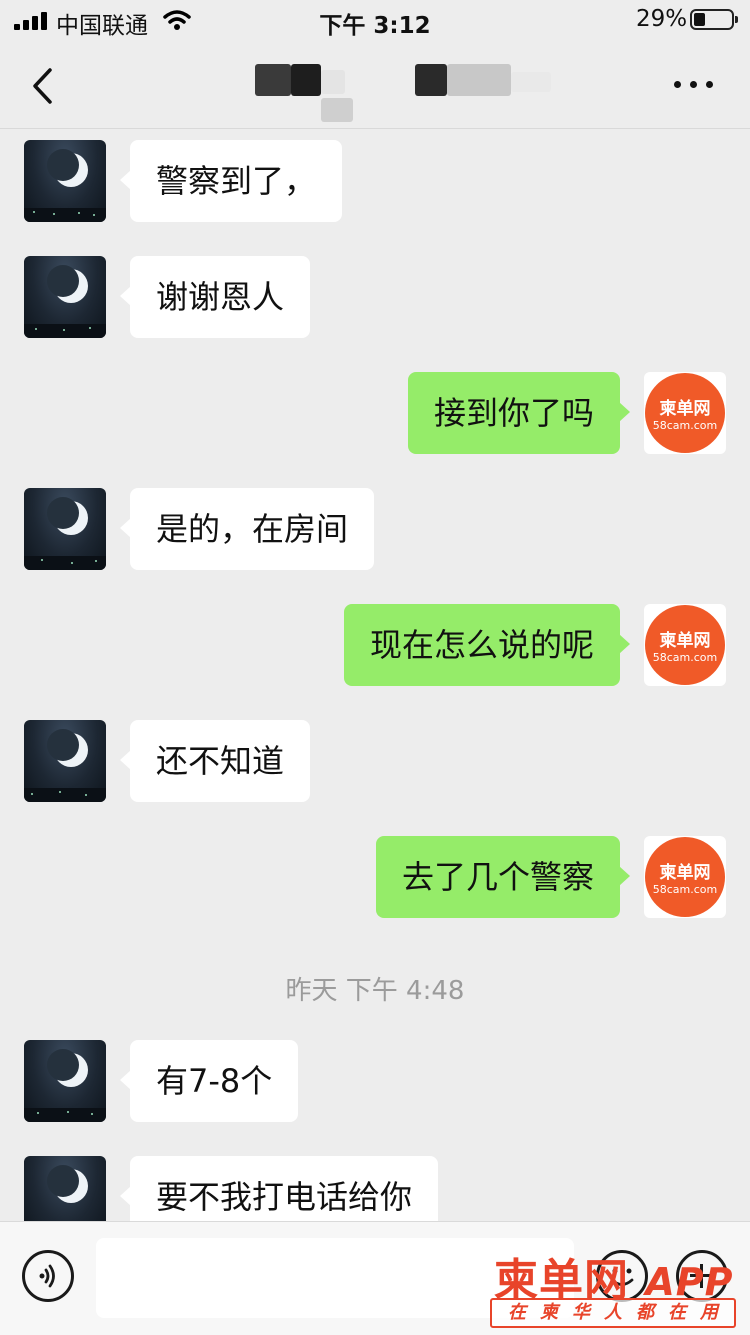 Image resolution: width=750 pixels, height=1335 pixels. Describe the element at coordinates (231, 181) in the screenshot. I see `message-bubble: 警察到了，` at that location.